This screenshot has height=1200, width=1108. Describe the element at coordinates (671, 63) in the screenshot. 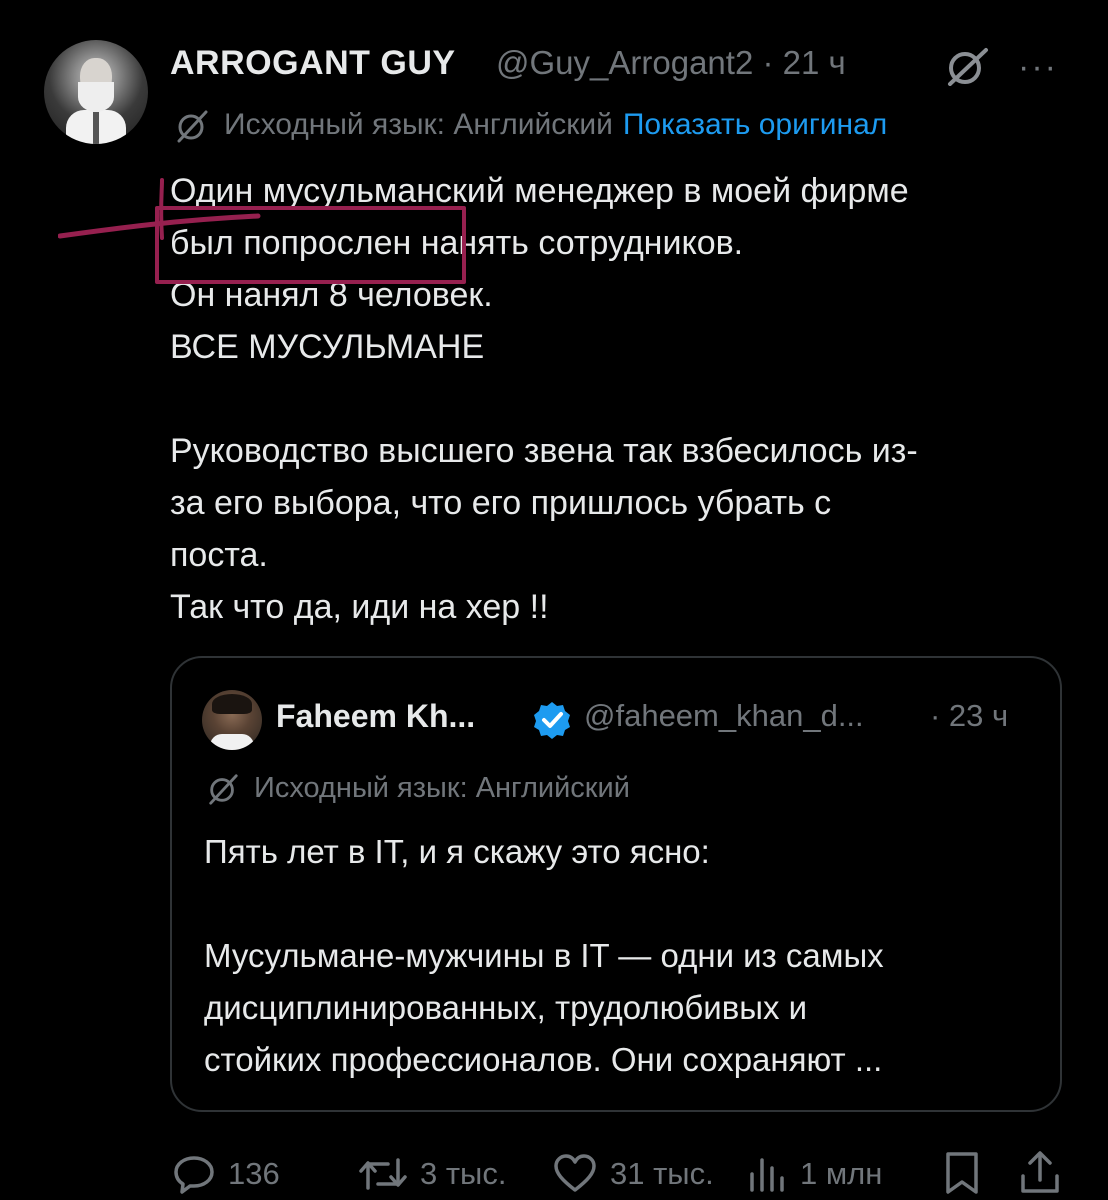

I see `author-handle-time: @Guy_Arrogant2 · 21 ч` at that location.